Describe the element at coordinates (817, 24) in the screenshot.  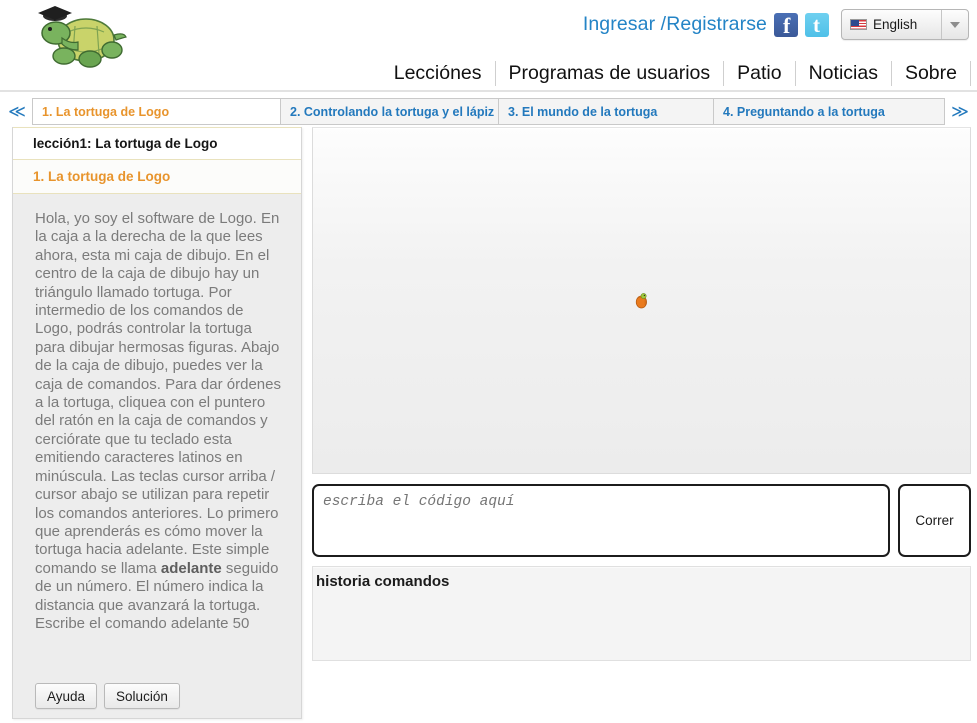
I see `twitter-icon` at that location.